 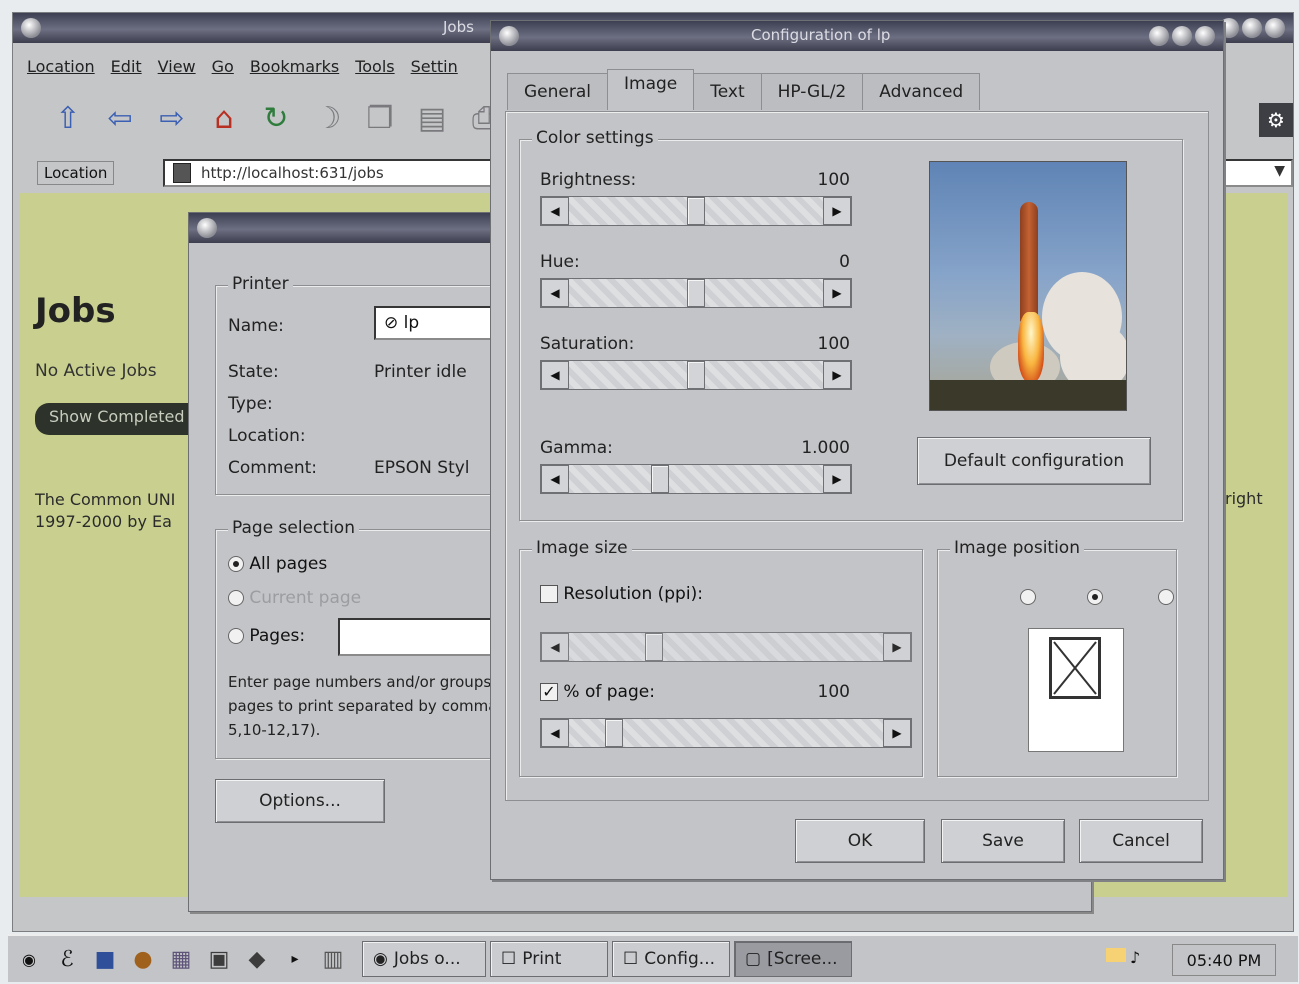 What do you see at coordinates (651, 89) in the screenshot?
I see `tab-image: Image` at bounding box center [651, 89].